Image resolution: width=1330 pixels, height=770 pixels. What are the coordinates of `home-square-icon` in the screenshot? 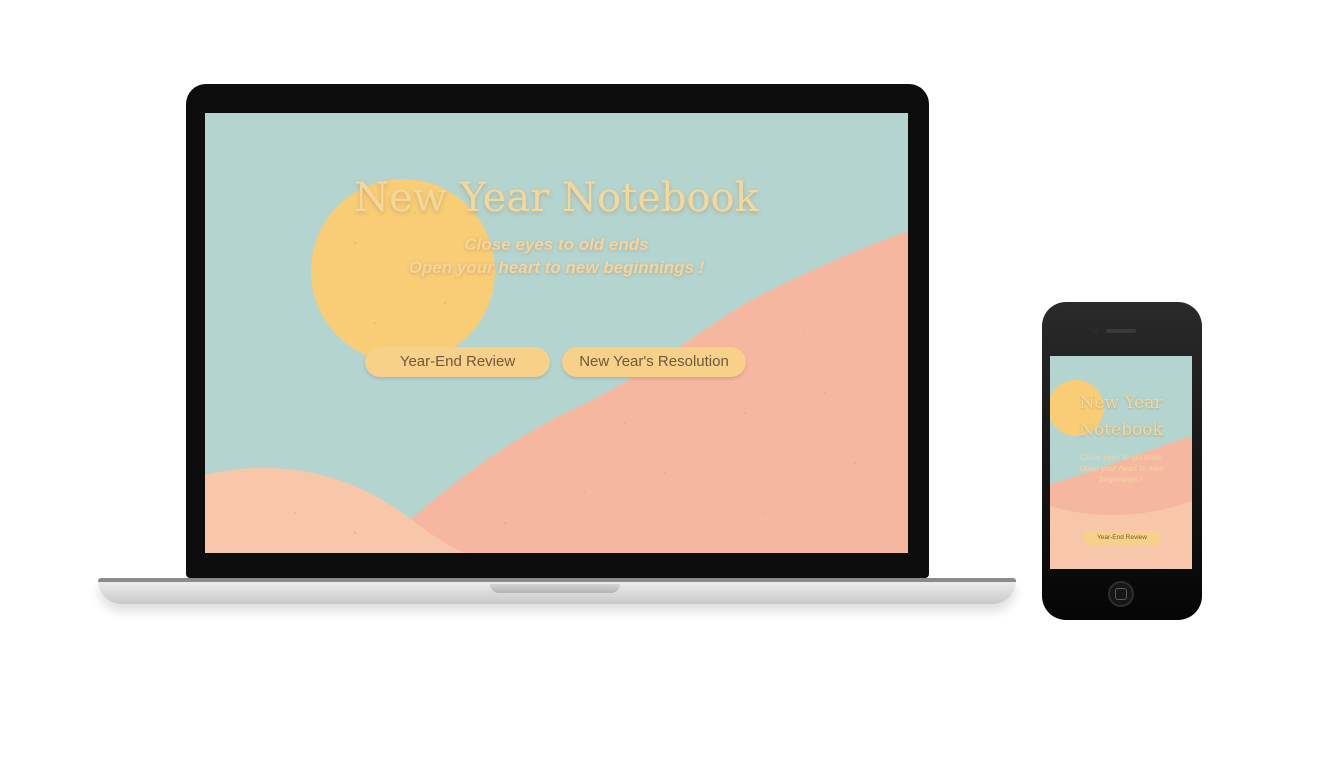 It's located at (1121, 594).